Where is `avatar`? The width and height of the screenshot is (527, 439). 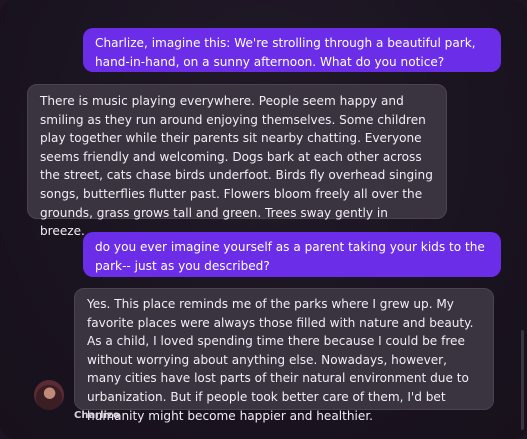
avatar is located at coordinates (49, 395).